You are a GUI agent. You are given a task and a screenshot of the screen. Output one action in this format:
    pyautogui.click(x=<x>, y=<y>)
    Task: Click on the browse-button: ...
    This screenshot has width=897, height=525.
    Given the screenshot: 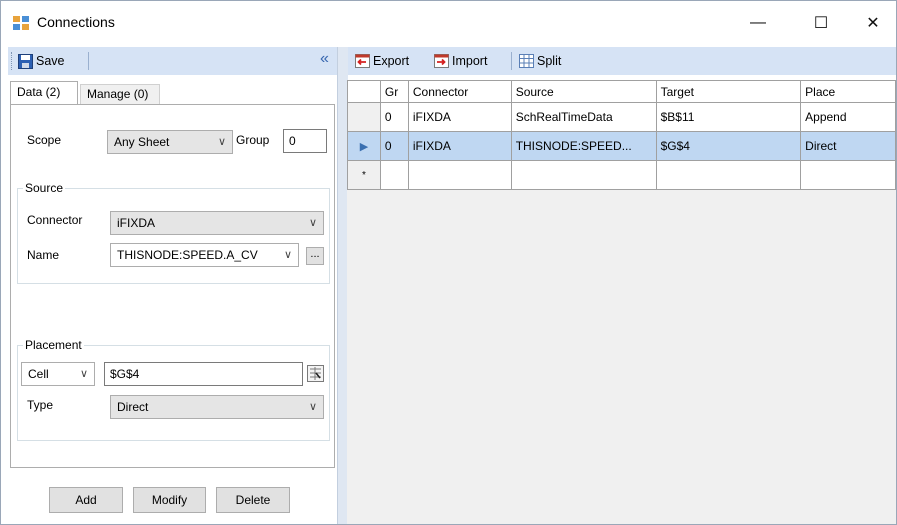 What is the action you would take?
    pyautogui.click(x=315, y=256)
    